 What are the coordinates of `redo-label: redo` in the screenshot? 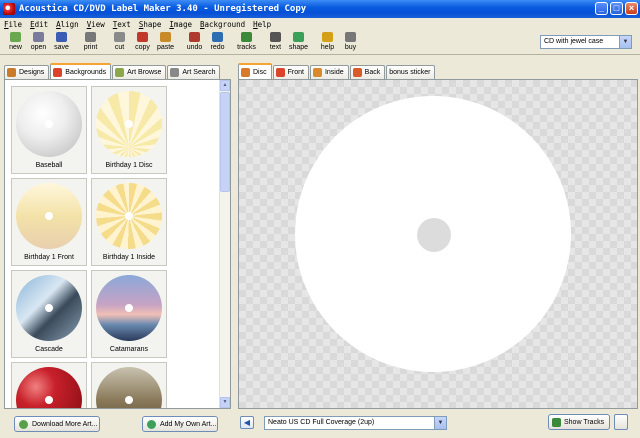 It's located at (217, 47).